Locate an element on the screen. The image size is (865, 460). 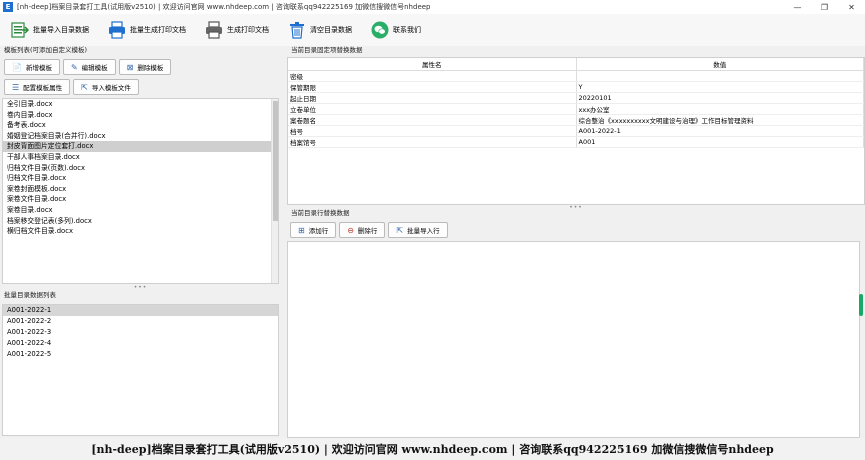
import-icon is located at coordinates (20, 30).